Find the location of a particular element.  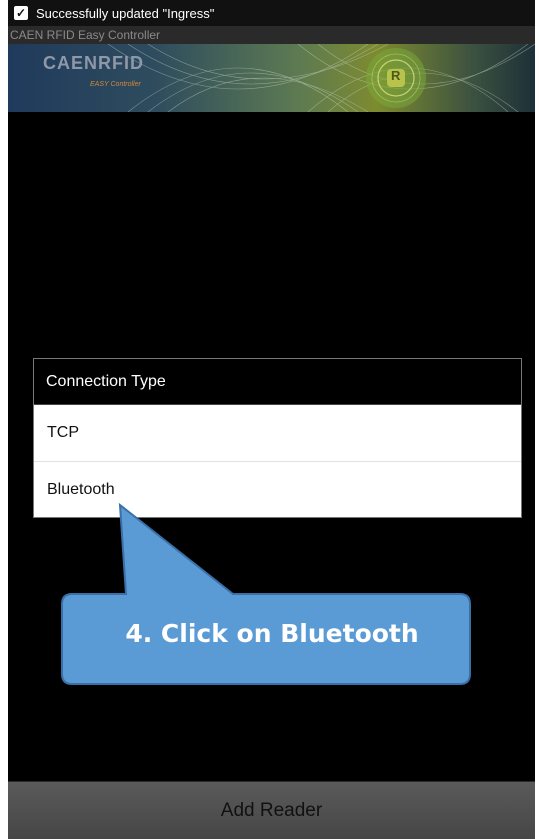

caen-logo: CAENRFID is located at coordinates (93, 63).